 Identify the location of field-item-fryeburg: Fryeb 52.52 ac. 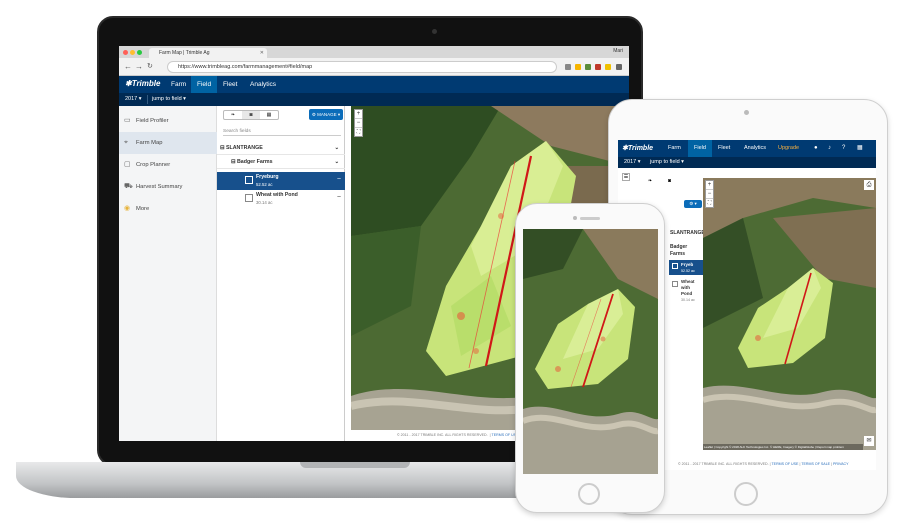
(686, 267).